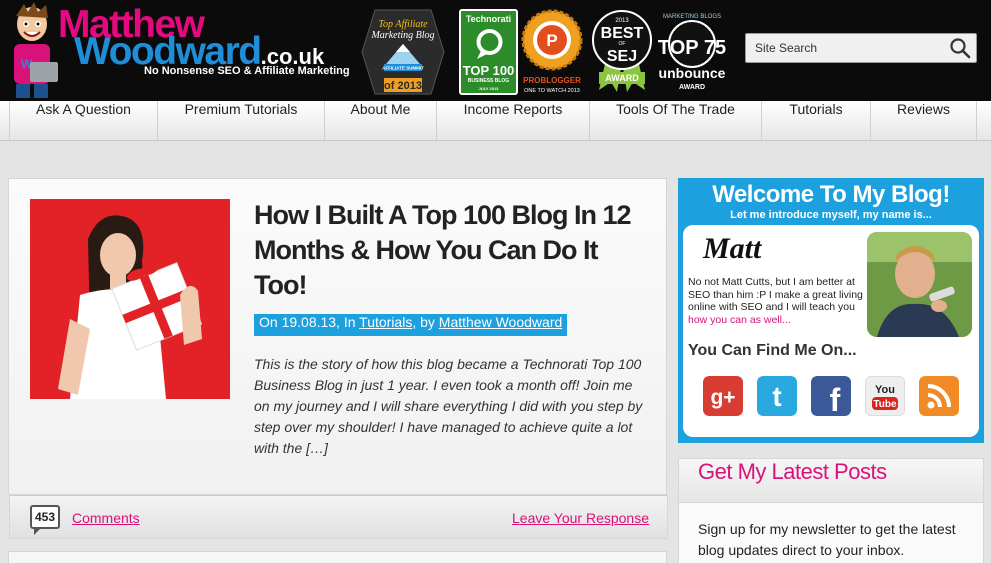 The height and width of the screenshot is (563, 991). What do you see at coordinates (488, 88) in the screenshot?
I see `technorati-date: JULY 2013` at bounding box center [488, 88].